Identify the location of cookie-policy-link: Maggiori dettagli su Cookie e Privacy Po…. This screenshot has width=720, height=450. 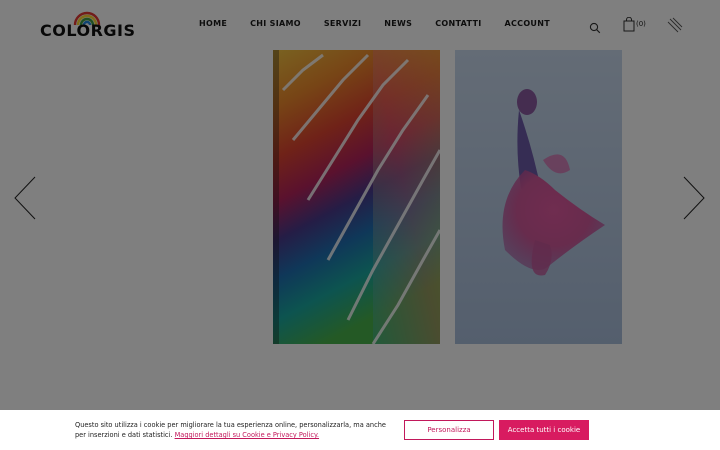
(247, 435).